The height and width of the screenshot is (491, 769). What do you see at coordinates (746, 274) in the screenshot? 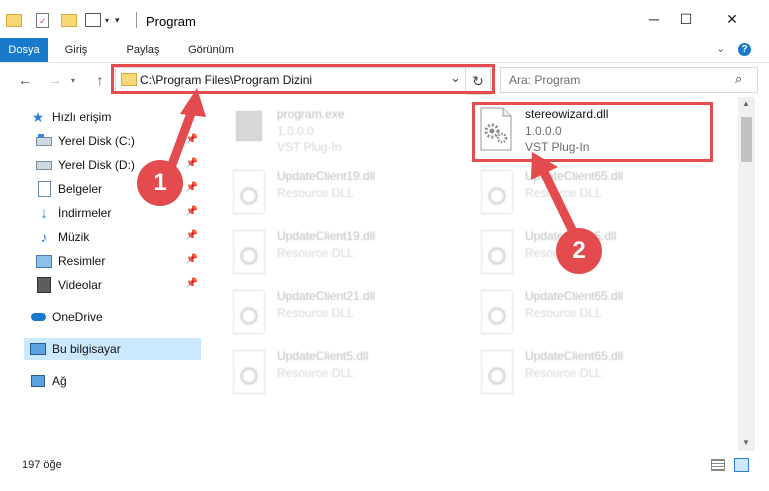
I see `vertical-scrollbar: ▲ ▼` at bounding box center [746, 274].